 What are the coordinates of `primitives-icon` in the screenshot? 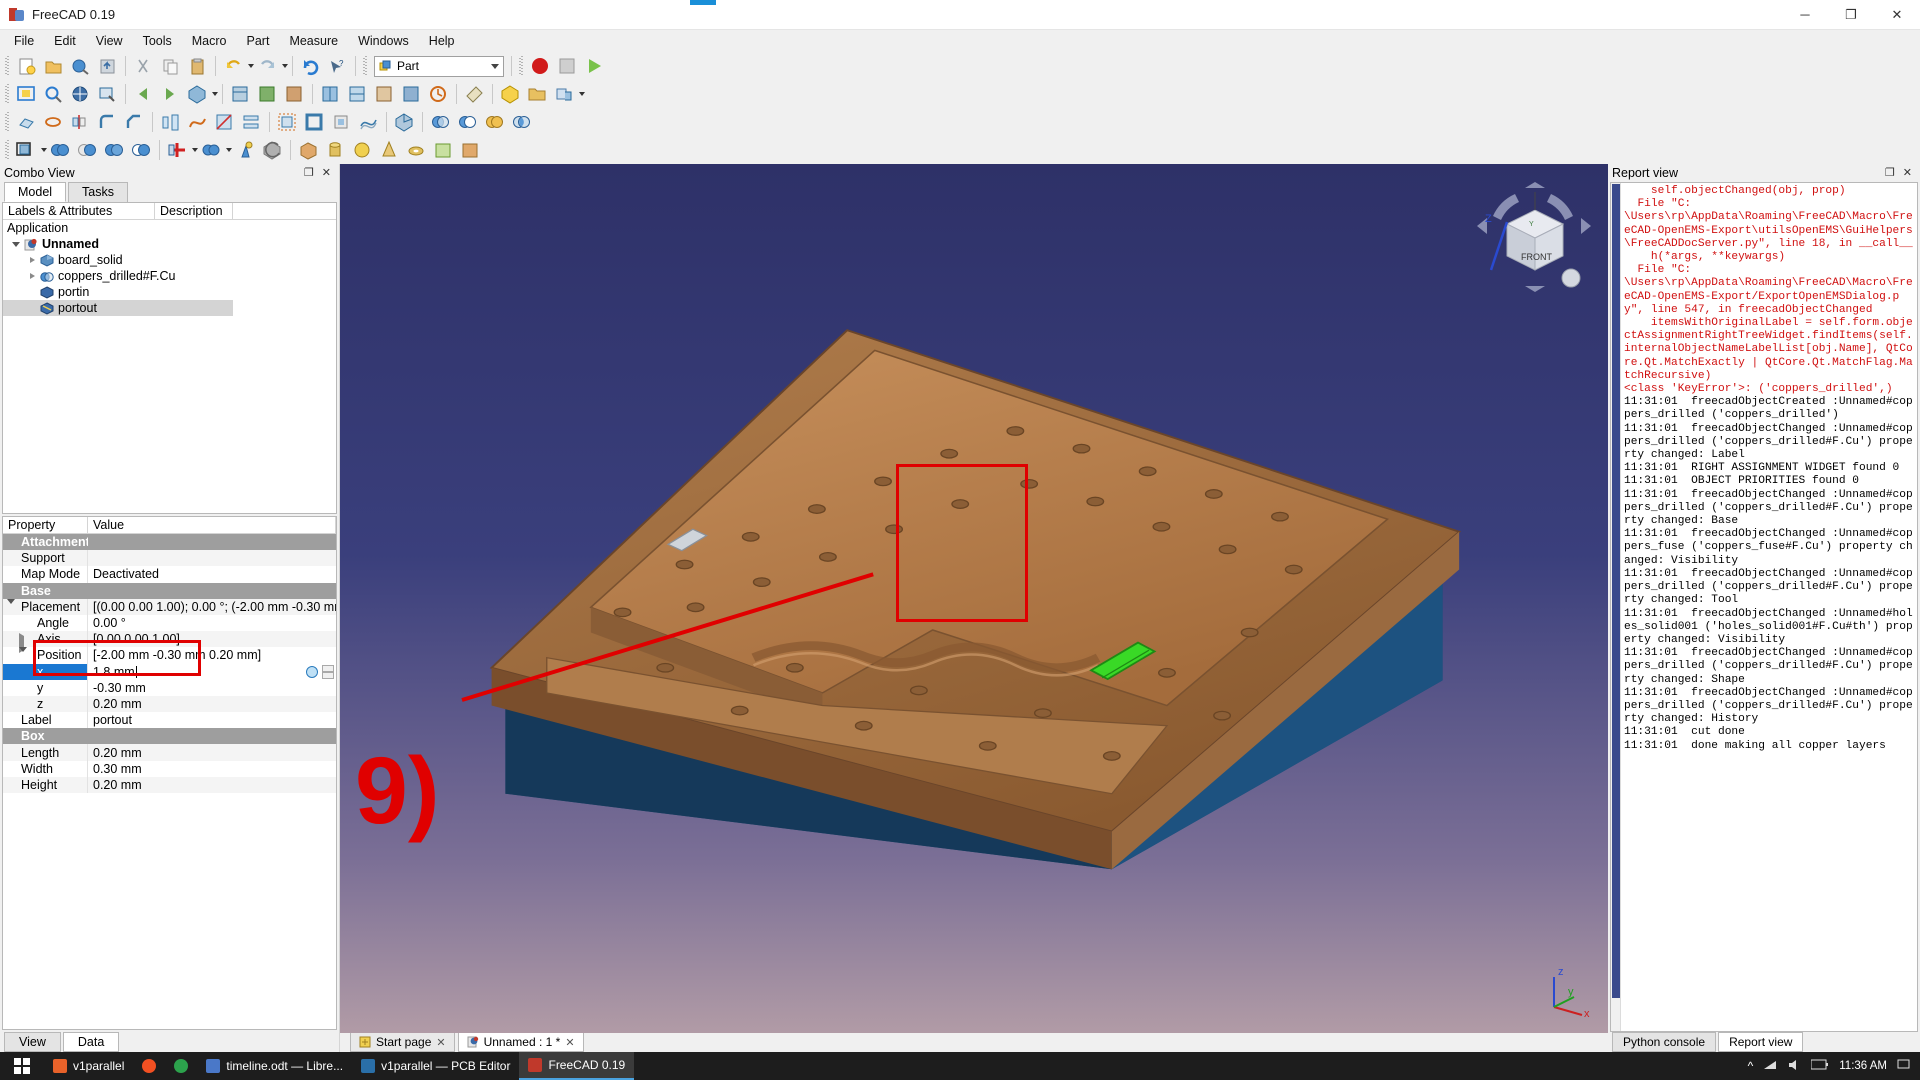 It's located at (470, 150).